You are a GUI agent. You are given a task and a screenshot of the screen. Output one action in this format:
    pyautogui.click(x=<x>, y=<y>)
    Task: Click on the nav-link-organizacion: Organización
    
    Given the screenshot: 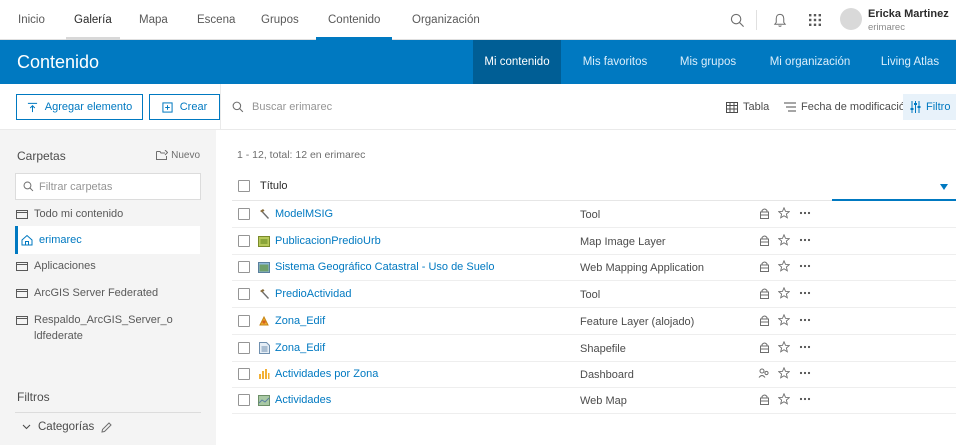 What is the action you would take?
    pyautogui.click(x=446, y=20)
    